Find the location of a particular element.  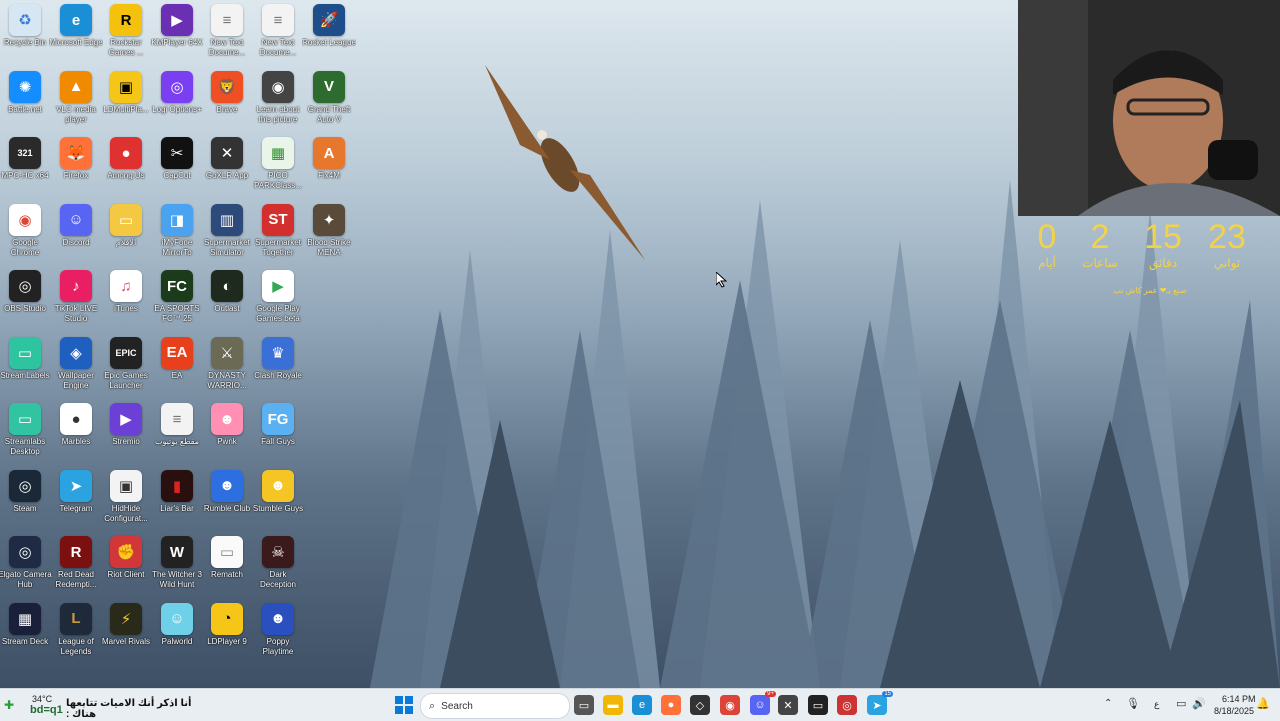

desktop-icon: ➤ Telegram is located at coordinates (76, 491).